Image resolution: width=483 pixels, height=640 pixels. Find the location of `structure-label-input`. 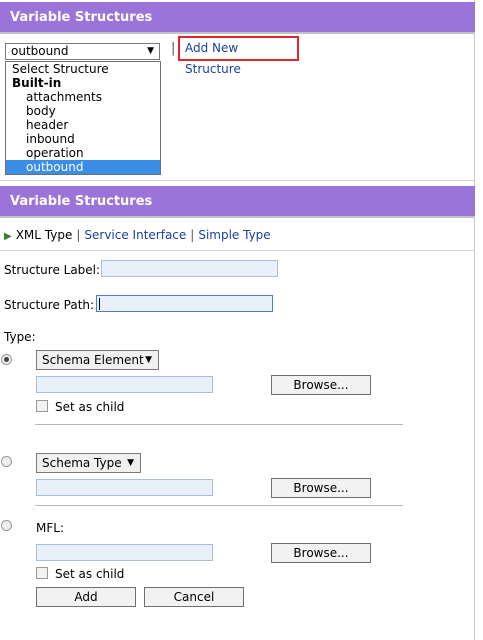

structure-label-input is located at coordinates (189, 268).